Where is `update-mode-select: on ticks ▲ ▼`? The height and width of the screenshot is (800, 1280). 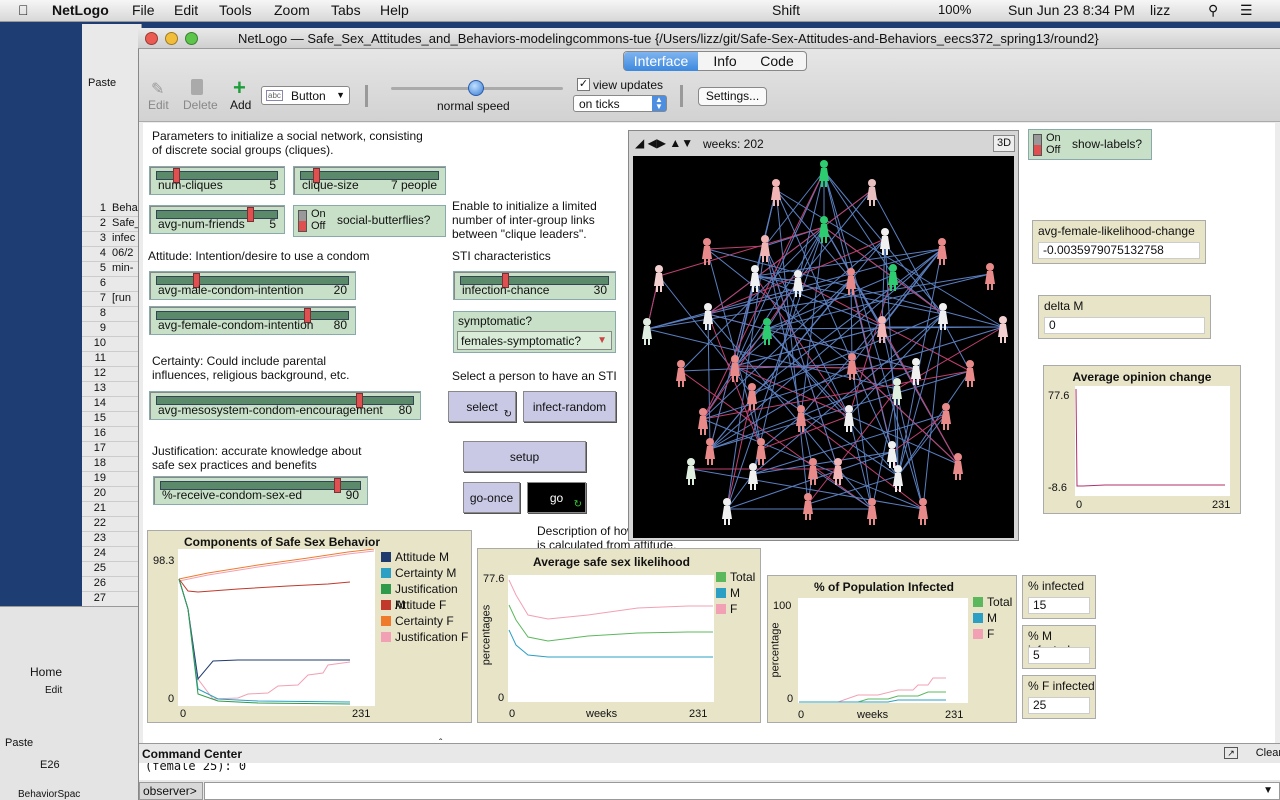 update-mode-select: on ticks ▲ ▼ is located at coordinates (620, 103).